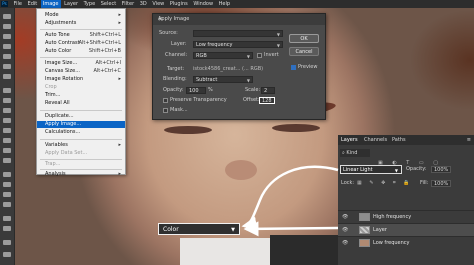 This screenshot has width=474, height=265. I want to click on preview-checkbox, so click(293, 67).